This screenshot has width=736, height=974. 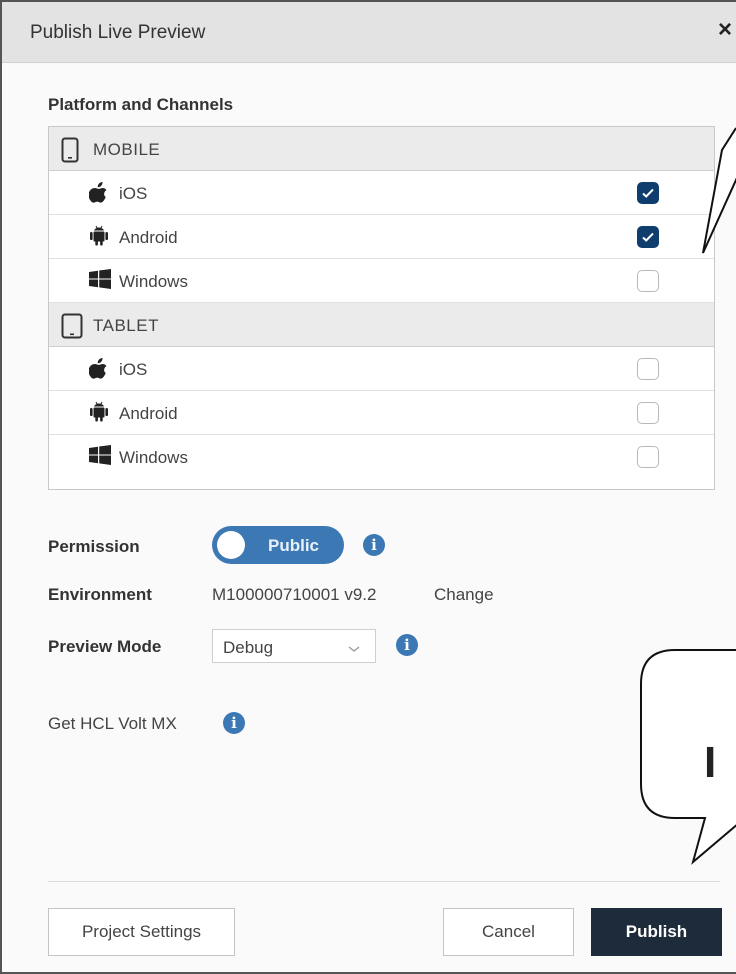 I want to click on callout-text: I, so click(x=710, y=762).